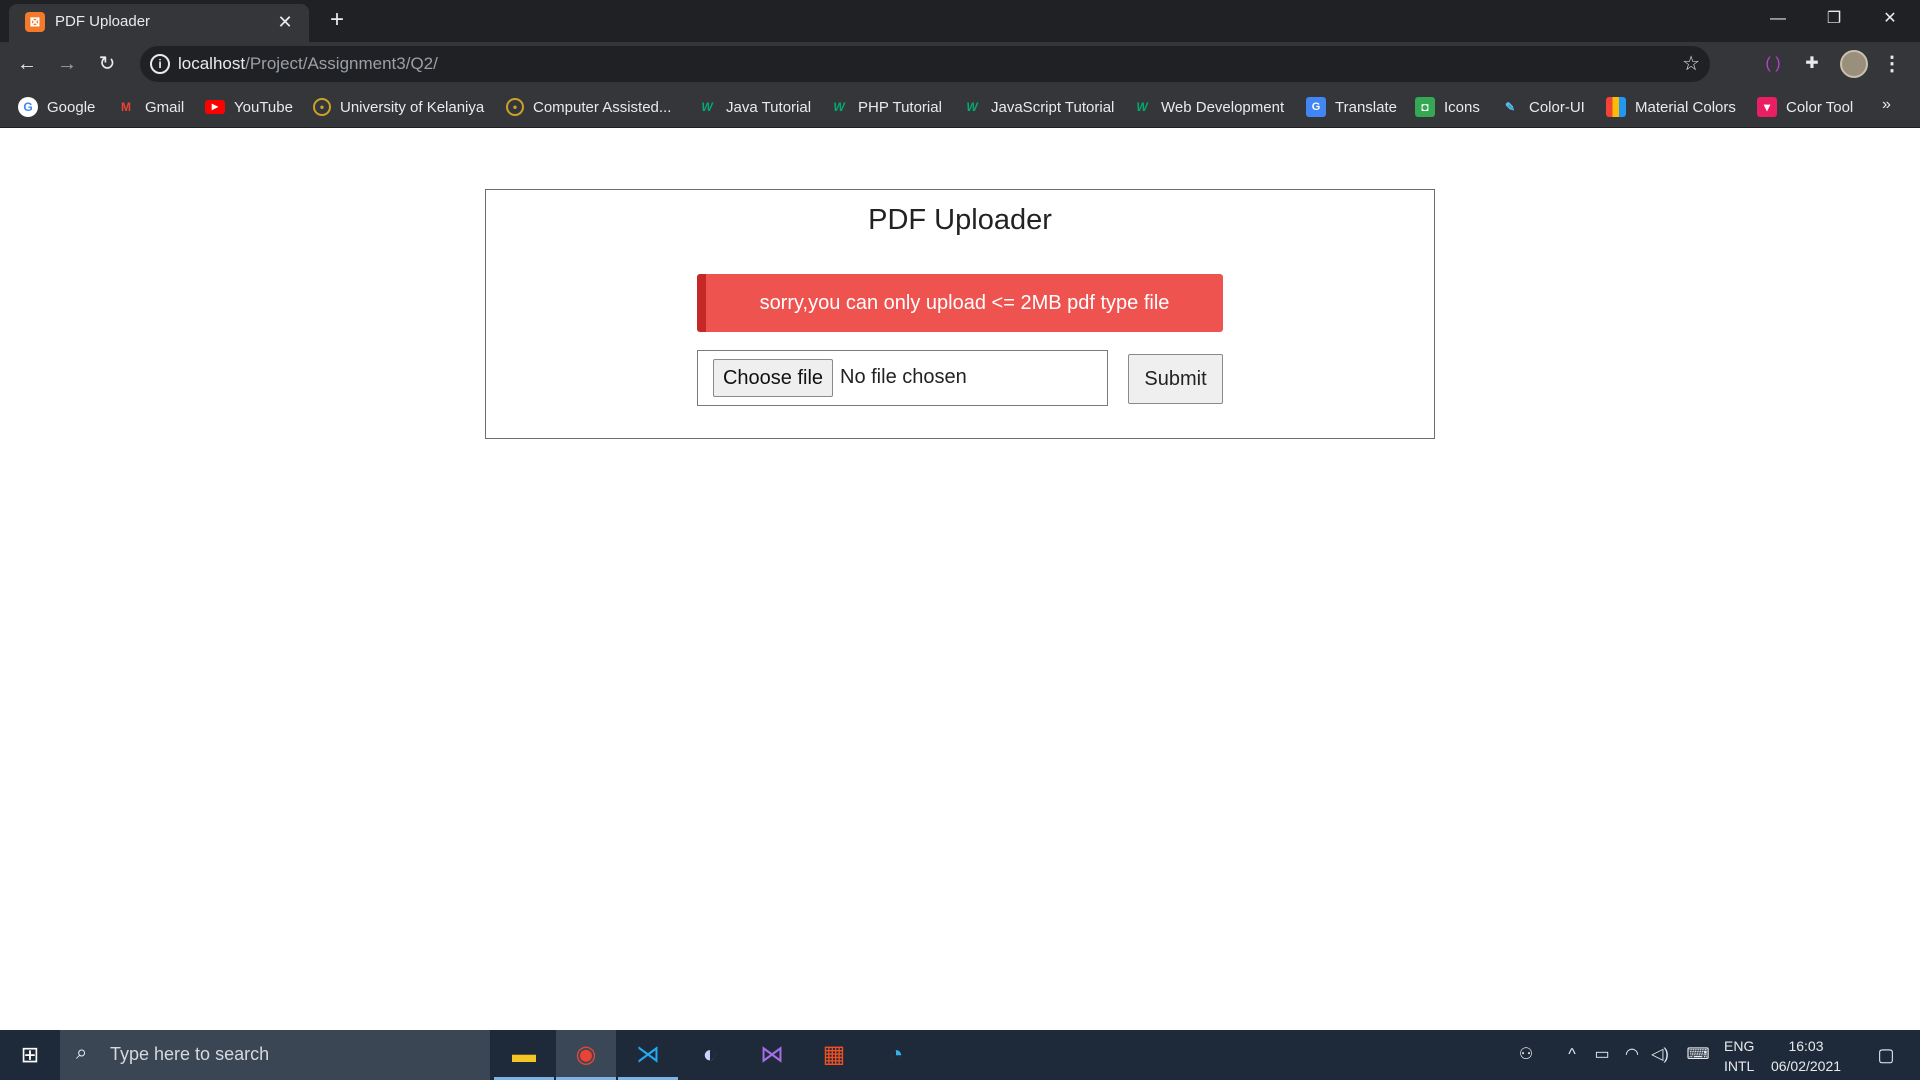 This screenshot has height=1080, width=1920. What do you see at coordinates (1691, 63) in the screenshot?
I see `bookmark-star-icon: ☆` at bounding box center [1691, 63].